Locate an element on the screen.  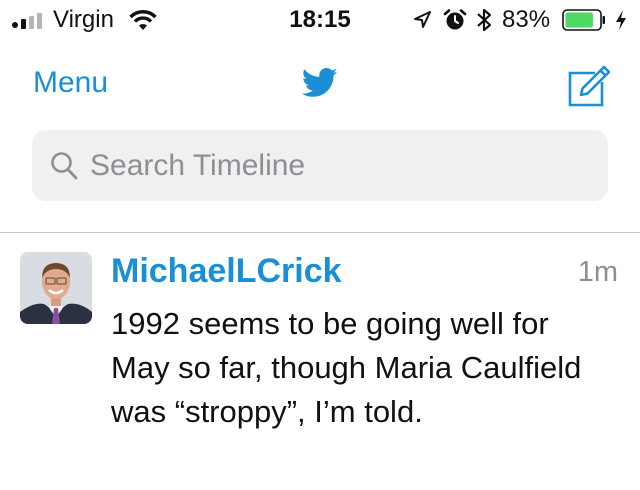
charging-icon is located at coordinates (621, 20).